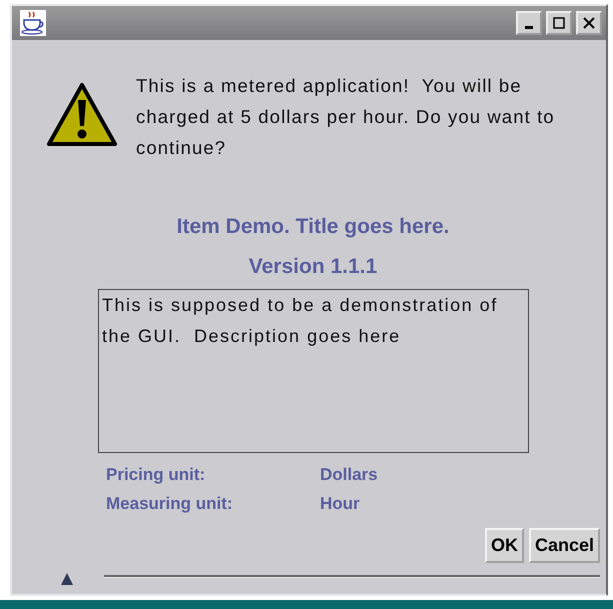 Image resolution: width=613 pixels, height=609 pixels. I want to click on minimize-icon, so click(529, 27).